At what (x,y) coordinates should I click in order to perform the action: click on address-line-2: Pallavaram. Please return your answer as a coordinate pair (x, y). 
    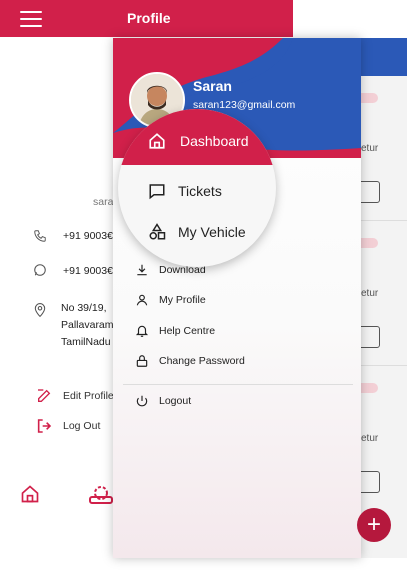
    Looking at the image, I should click on (87, 325).